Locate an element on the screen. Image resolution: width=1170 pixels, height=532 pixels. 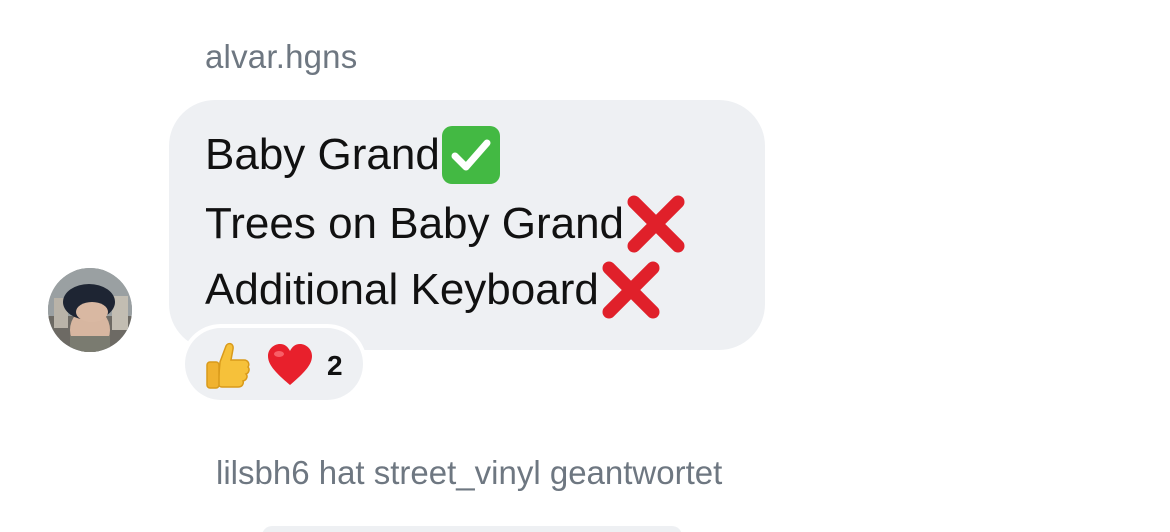
reply-note: lilsbh6 hat street_vinyl geantwortet is located at coordinates (469, 473).